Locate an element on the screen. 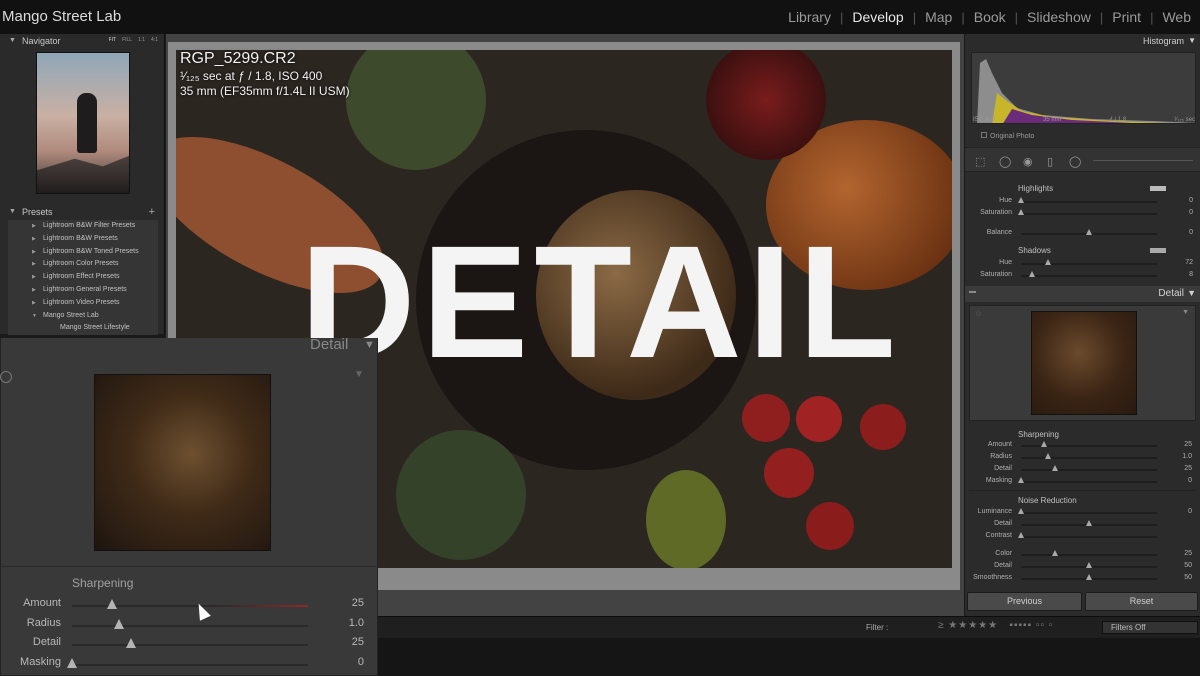 This screenshot has height=676, width=1200. slider-hue: Hue 72 is located at coordinates (1079, 263).